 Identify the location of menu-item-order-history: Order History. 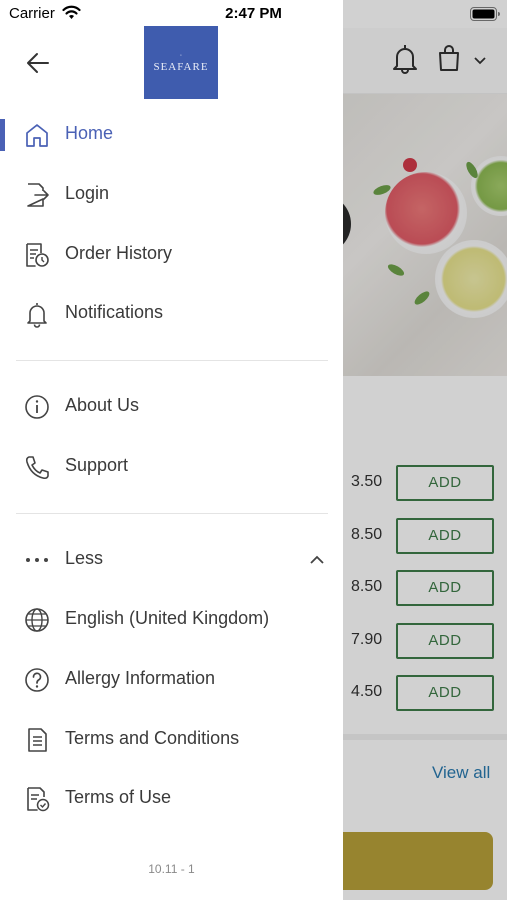
(171, 255).